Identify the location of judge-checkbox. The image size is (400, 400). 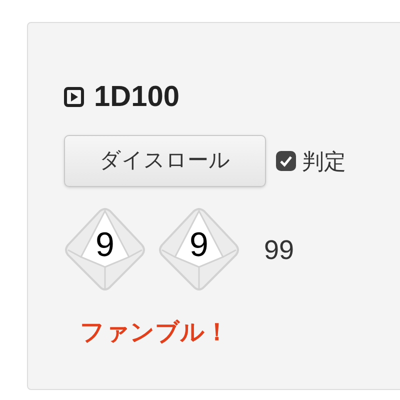
(286, 161).